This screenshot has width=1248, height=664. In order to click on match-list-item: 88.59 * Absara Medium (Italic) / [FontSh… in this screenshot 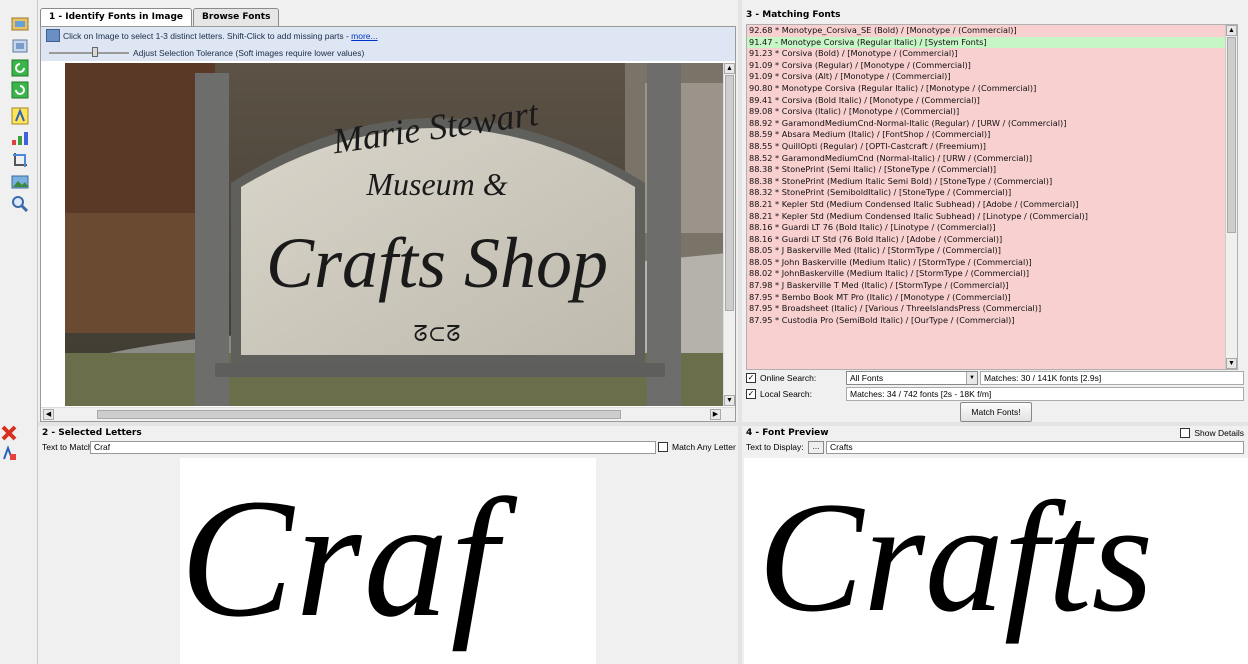, I will do `click(992, 135)`.